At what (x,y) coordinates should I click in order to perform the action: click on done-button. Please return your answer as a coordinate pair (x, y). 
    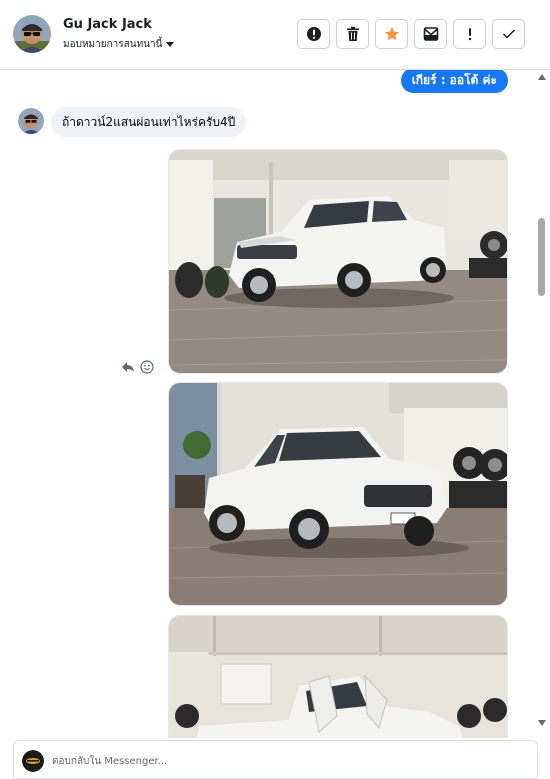
    Looking at the image, I should click on (508, 34).